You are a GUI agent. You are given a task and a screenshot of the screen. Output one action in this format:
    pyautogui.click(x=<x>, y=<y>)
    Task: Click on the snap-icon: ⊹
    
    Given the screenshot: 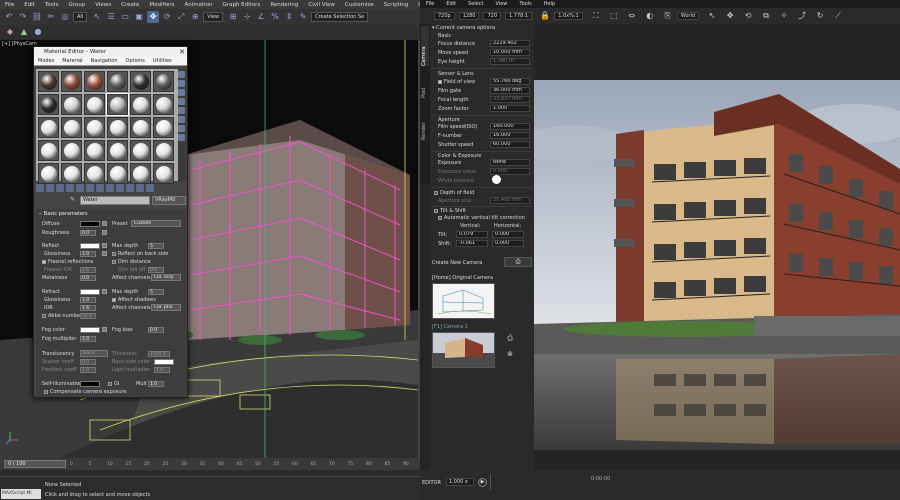 What is the action you would take?
    pyautogui.click(x=247, y=17)
    